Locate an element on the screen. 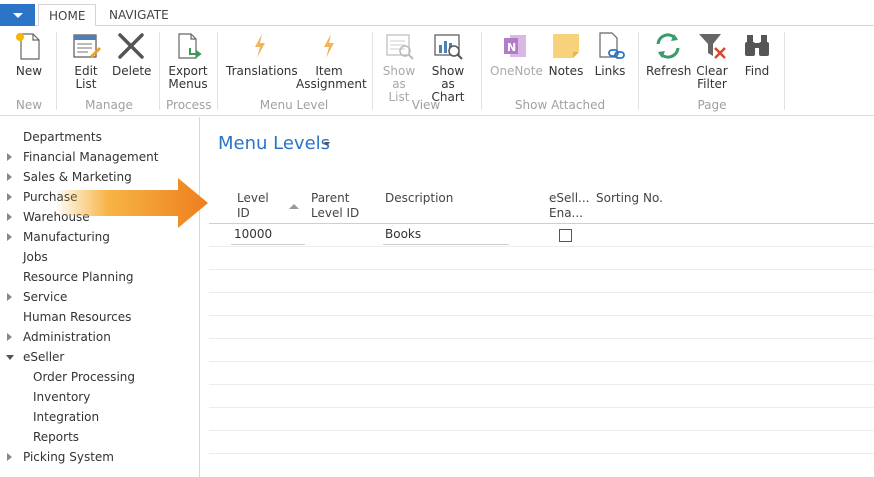  nav-item-label: Financial Management is located at coordinates (91, 157).